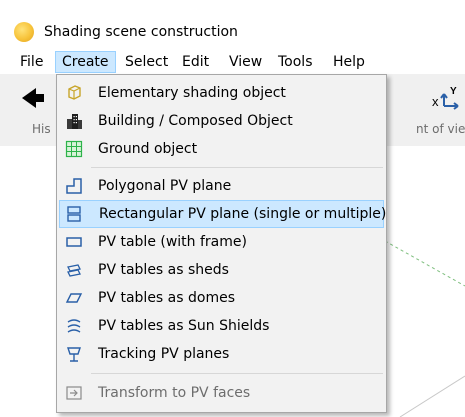  Describe the element at coordinates (74, 393) in the screenshot. I see `transform-faces-icon` at that location.